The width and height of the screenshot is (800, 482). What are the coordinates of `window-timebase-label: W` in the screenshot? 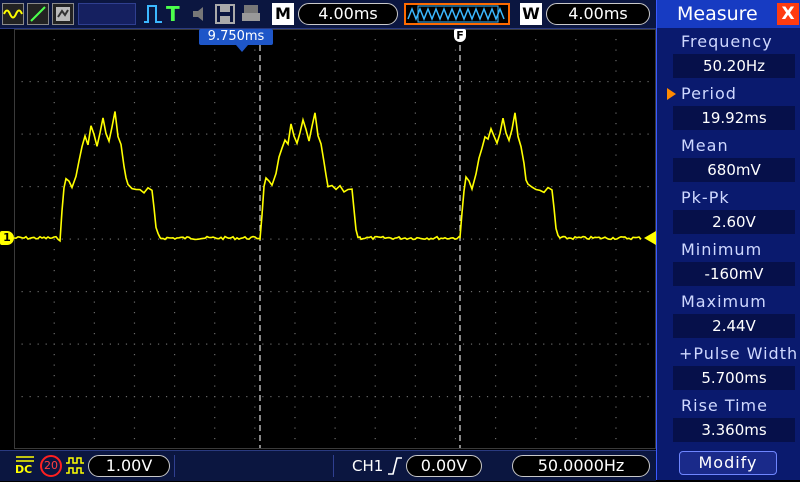 It's located at (531, 14).